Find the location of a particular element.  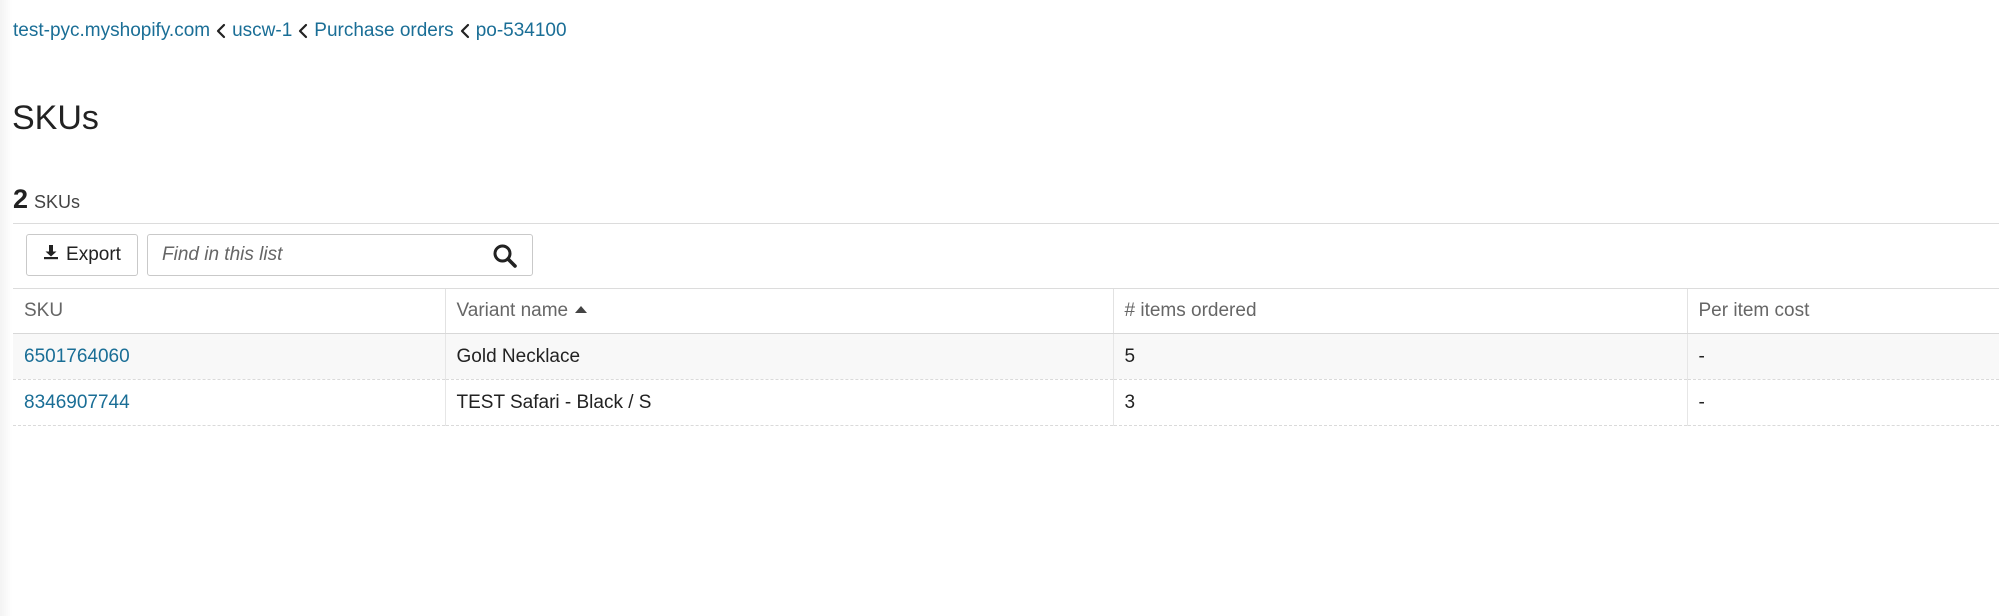

table-row: 6501764060 Gold Necklace 5 - is located at coordinates (1006, 356).